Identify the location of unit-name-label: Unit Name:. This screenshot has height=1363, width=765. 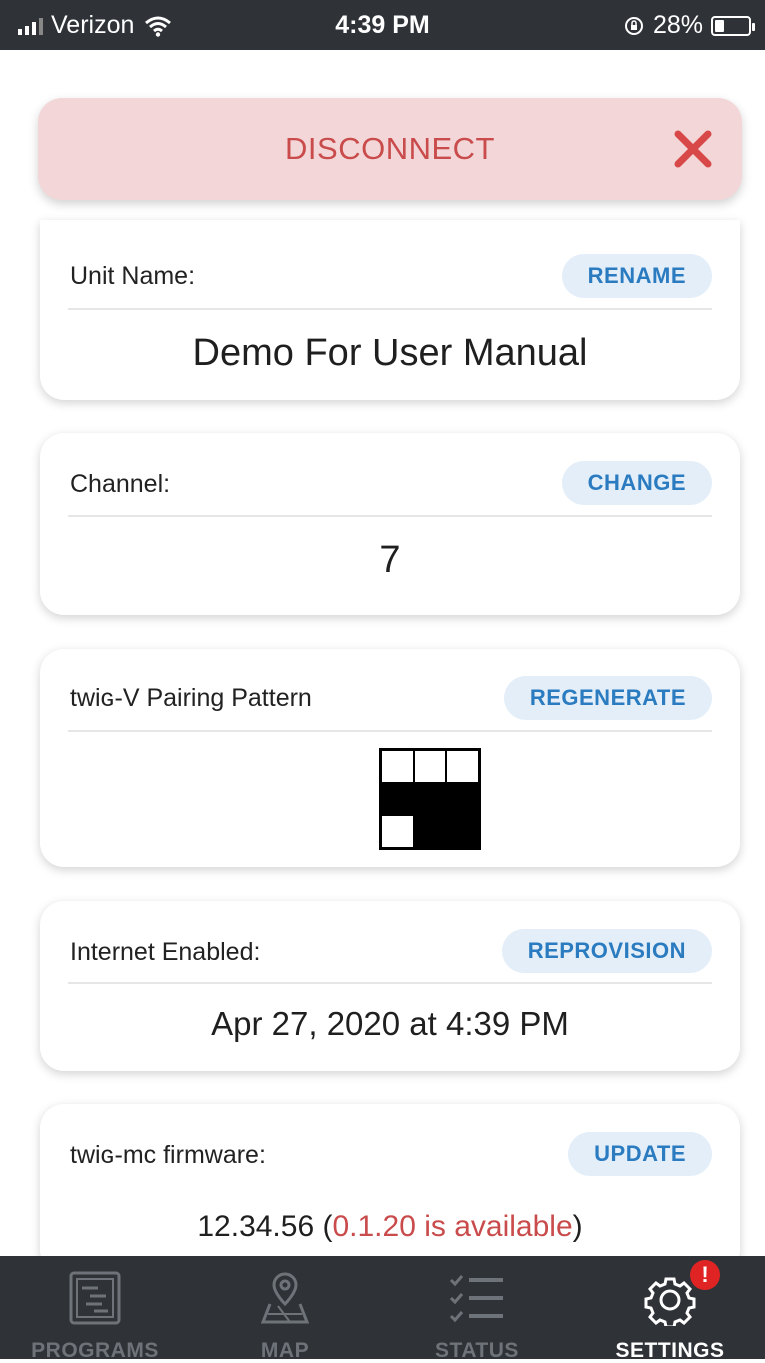
(133, 276).